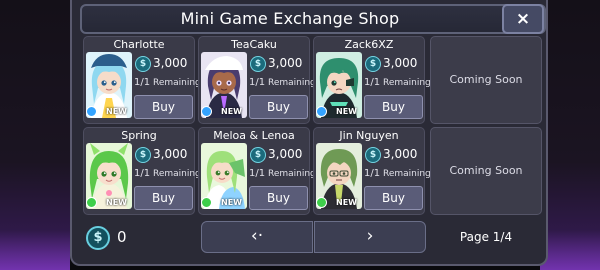  What do you see at coordinates (122, 237) in the screenshot?
I see `currency-balance: 0` at bounding box center [122, 237].